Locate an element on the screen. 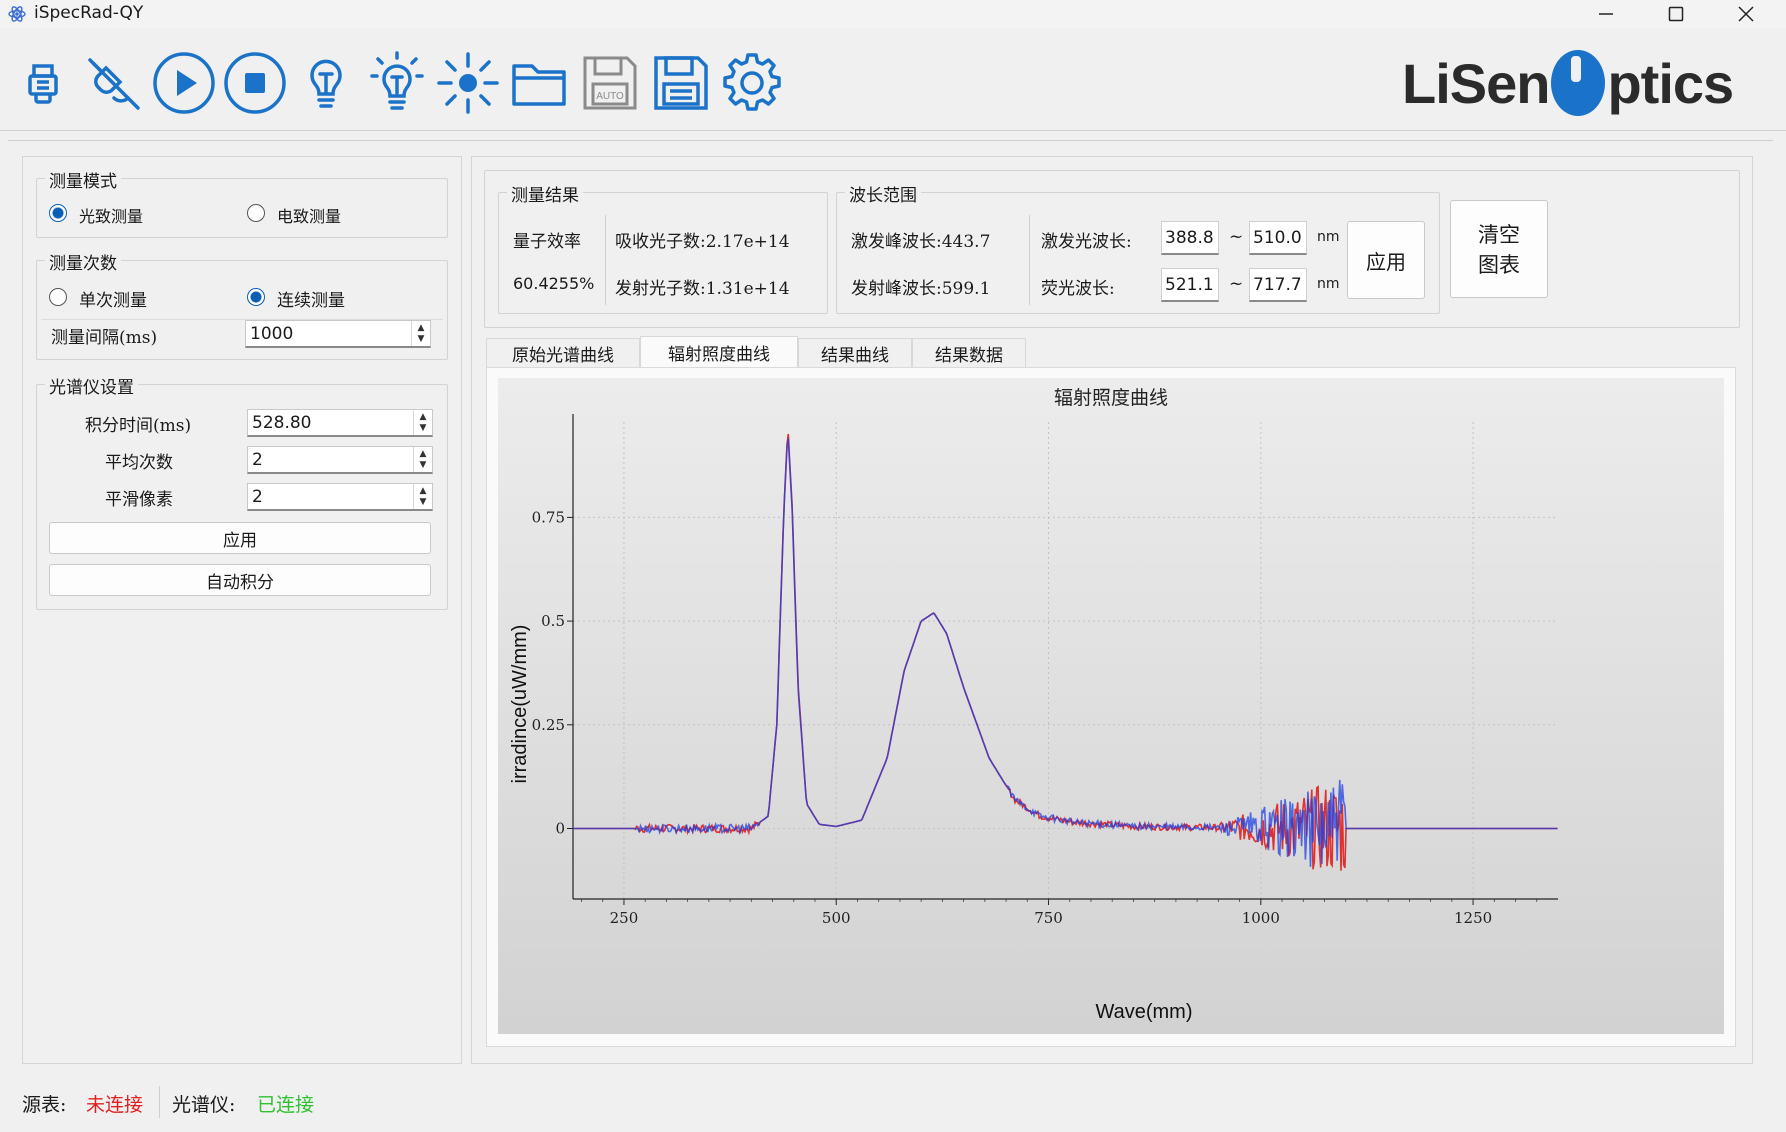  bulb-icon is located at coordinates (326, 83).